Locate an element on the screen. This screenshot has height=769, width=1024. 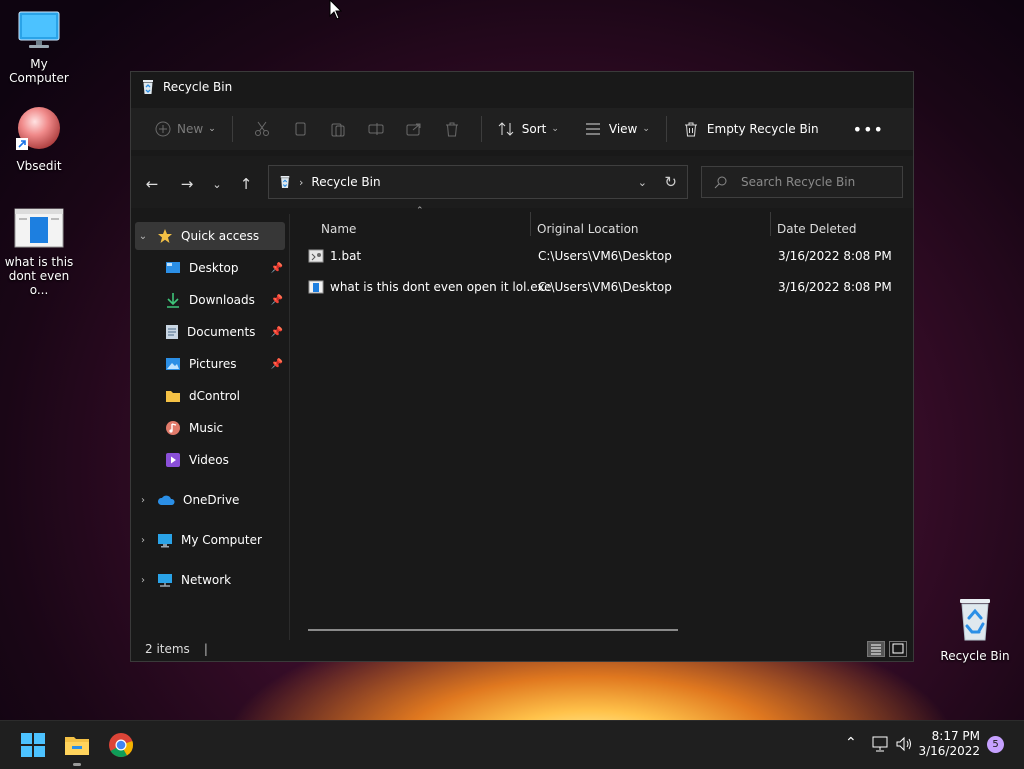
breadcrumb: Recycle Bin is located at coordinates (345, 182).